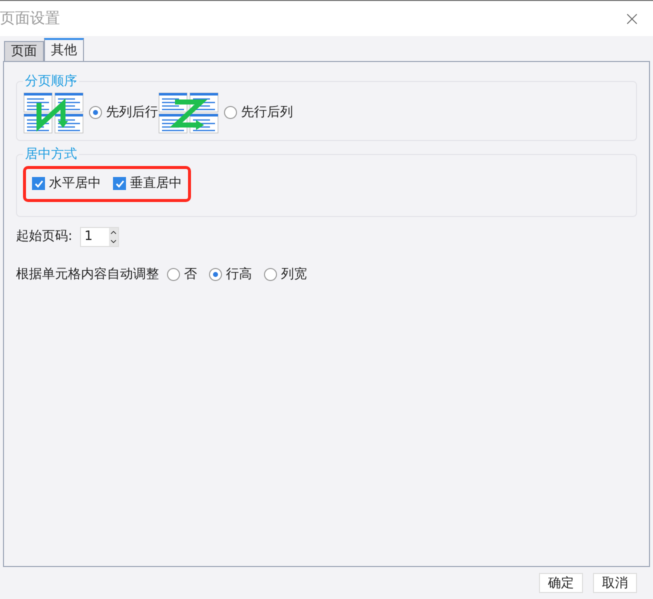 This screenshot has height=599, width=653. What do you see at coordinates (100, 236) in the screenshot?
I see `number-spinner: 1` at bounding box center [100, 236].